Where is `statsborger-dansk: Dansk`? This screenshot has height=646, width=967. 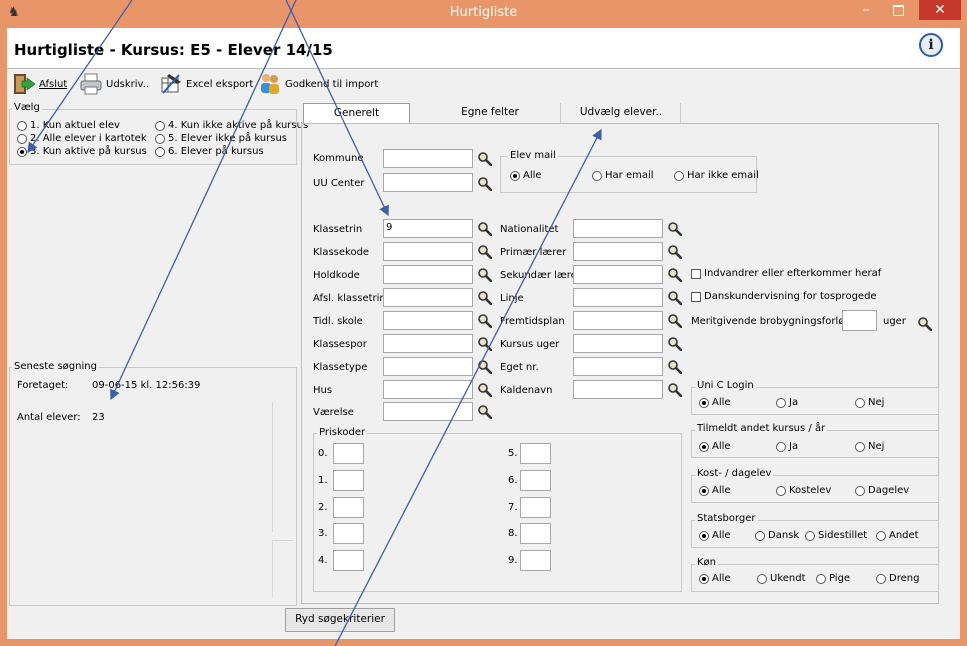
statsborger-dansk: Dansk is located at coordinates (777, 535).